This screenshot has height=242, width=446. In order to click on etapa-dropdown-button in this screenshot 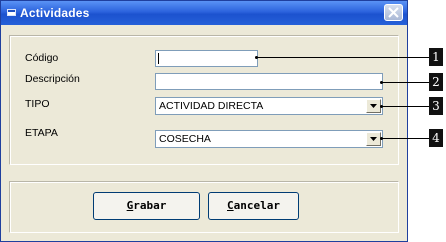, I will do `click(373, 139)`.